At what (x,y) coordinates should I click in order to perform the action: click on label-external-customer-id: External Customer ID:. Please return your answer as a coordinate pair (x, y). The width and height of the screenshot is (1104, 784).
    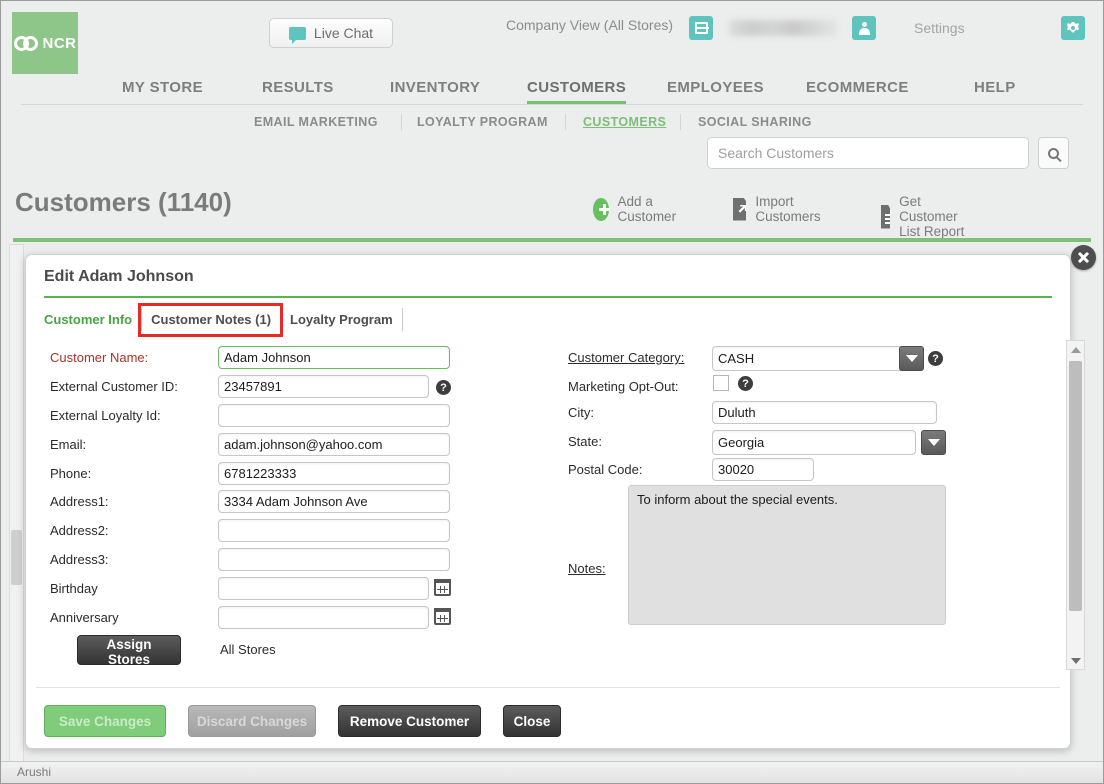
    Looking at the image, I should click on (114, 386).